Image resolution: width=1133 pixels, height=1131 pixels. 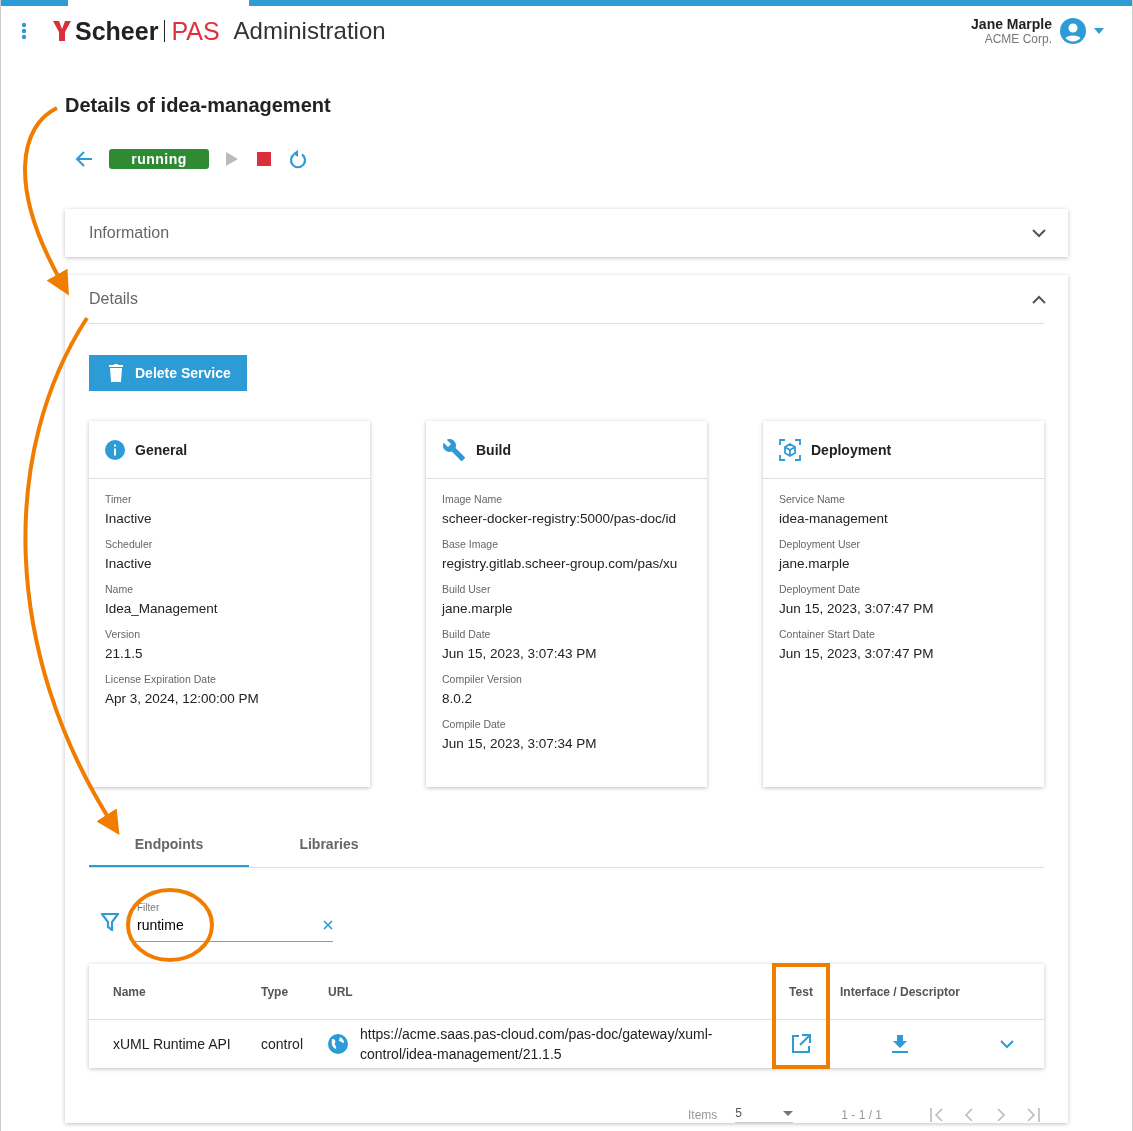 I want to click on field-label: Base Image, so click(x=471, y=544).